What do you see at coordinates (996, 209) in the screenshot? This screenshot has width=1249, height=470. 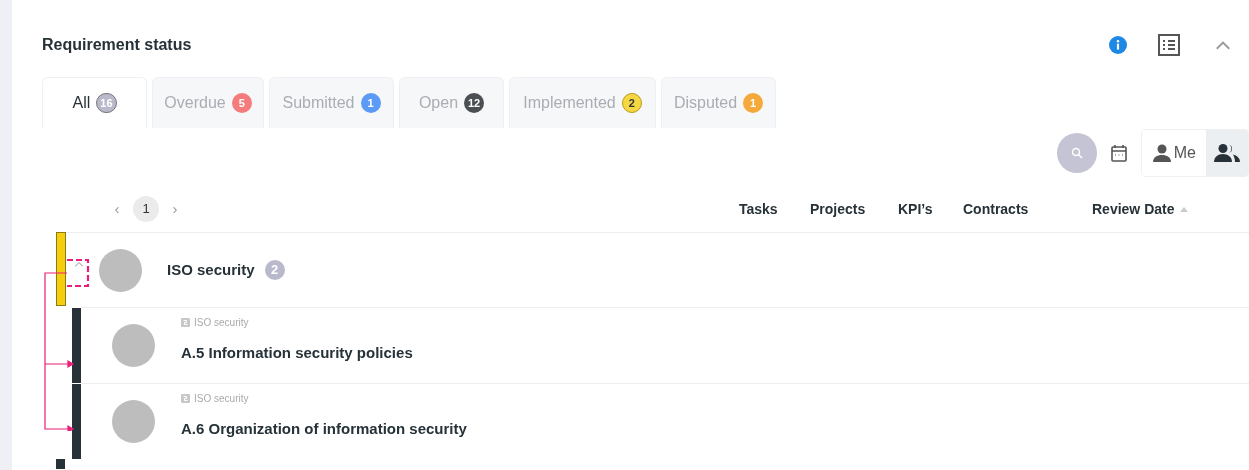 I see `column-header: Contracts` at bounding box center [996, 209].